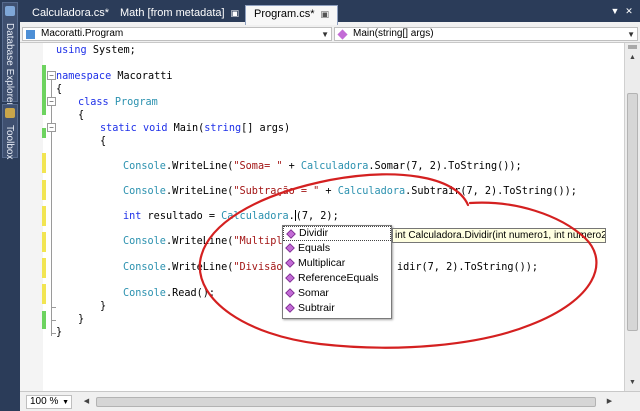 The image size is (640, 411). Describe the element at coordinates (632, 47) in the screenshot. I see `splitter-handle` at that location.